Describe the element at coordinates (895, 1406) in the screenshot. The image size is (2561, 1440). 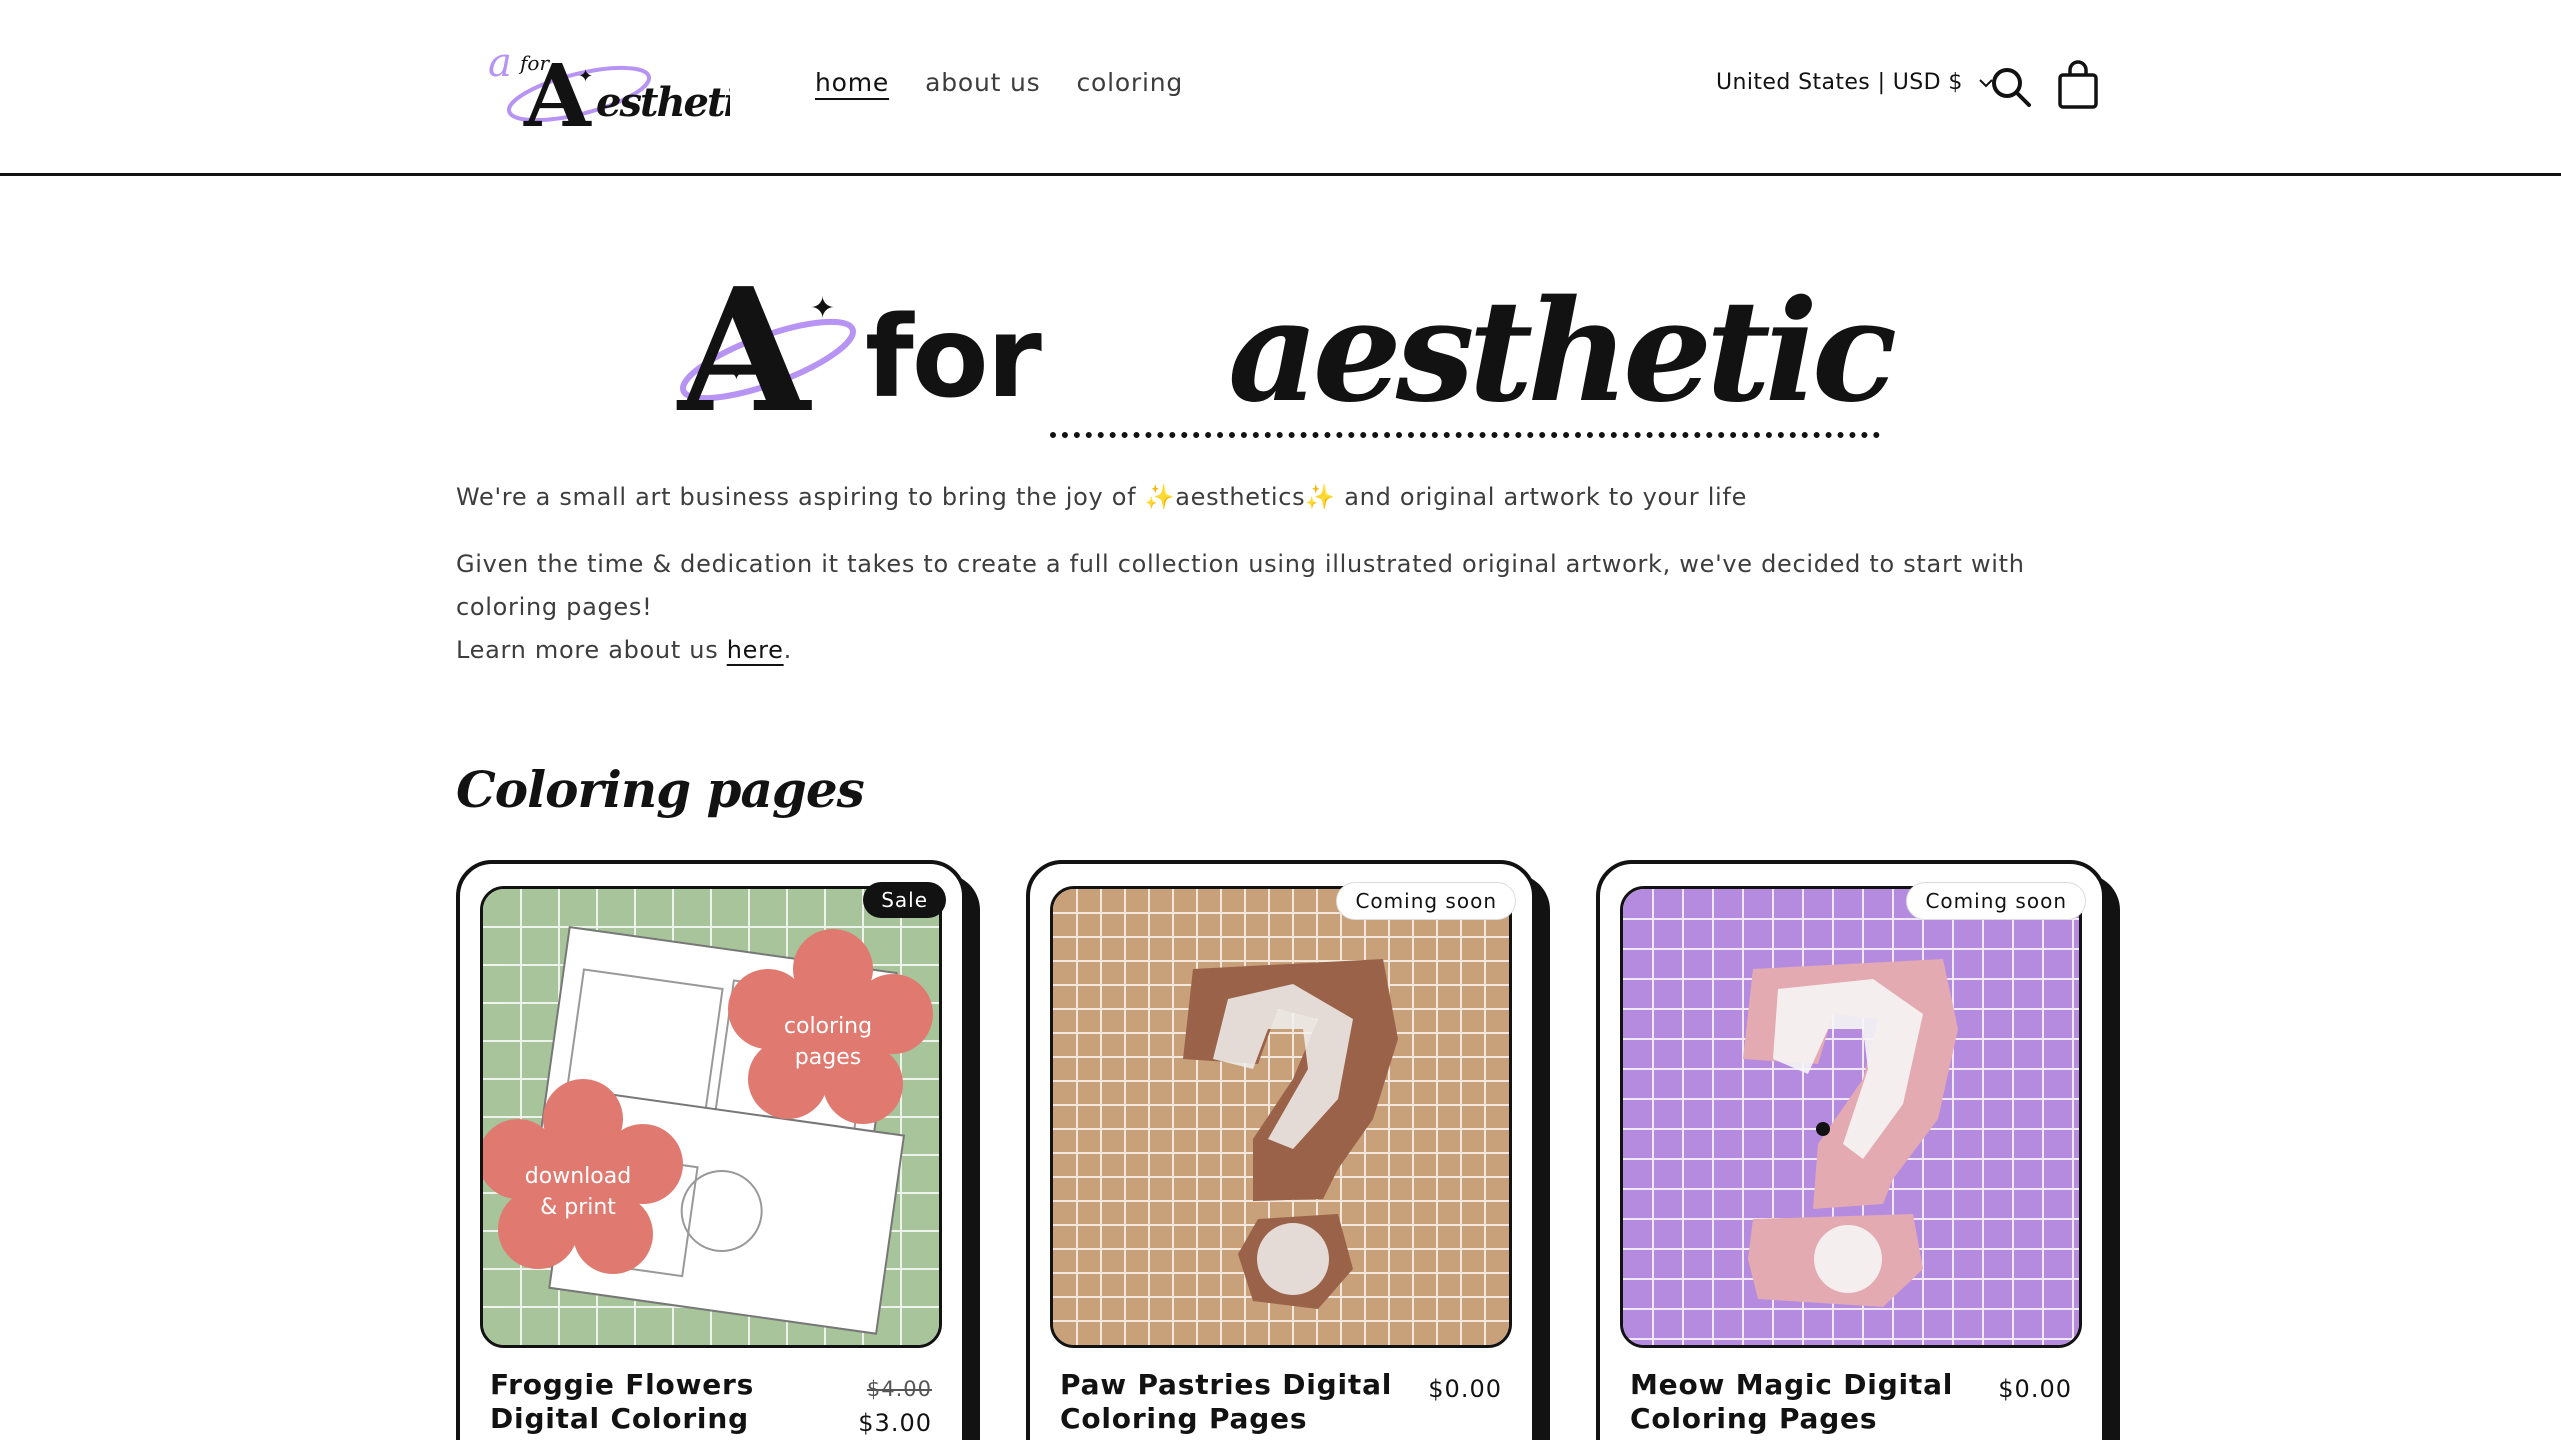
I see `product-price: $4.00 $3.00` at that location.